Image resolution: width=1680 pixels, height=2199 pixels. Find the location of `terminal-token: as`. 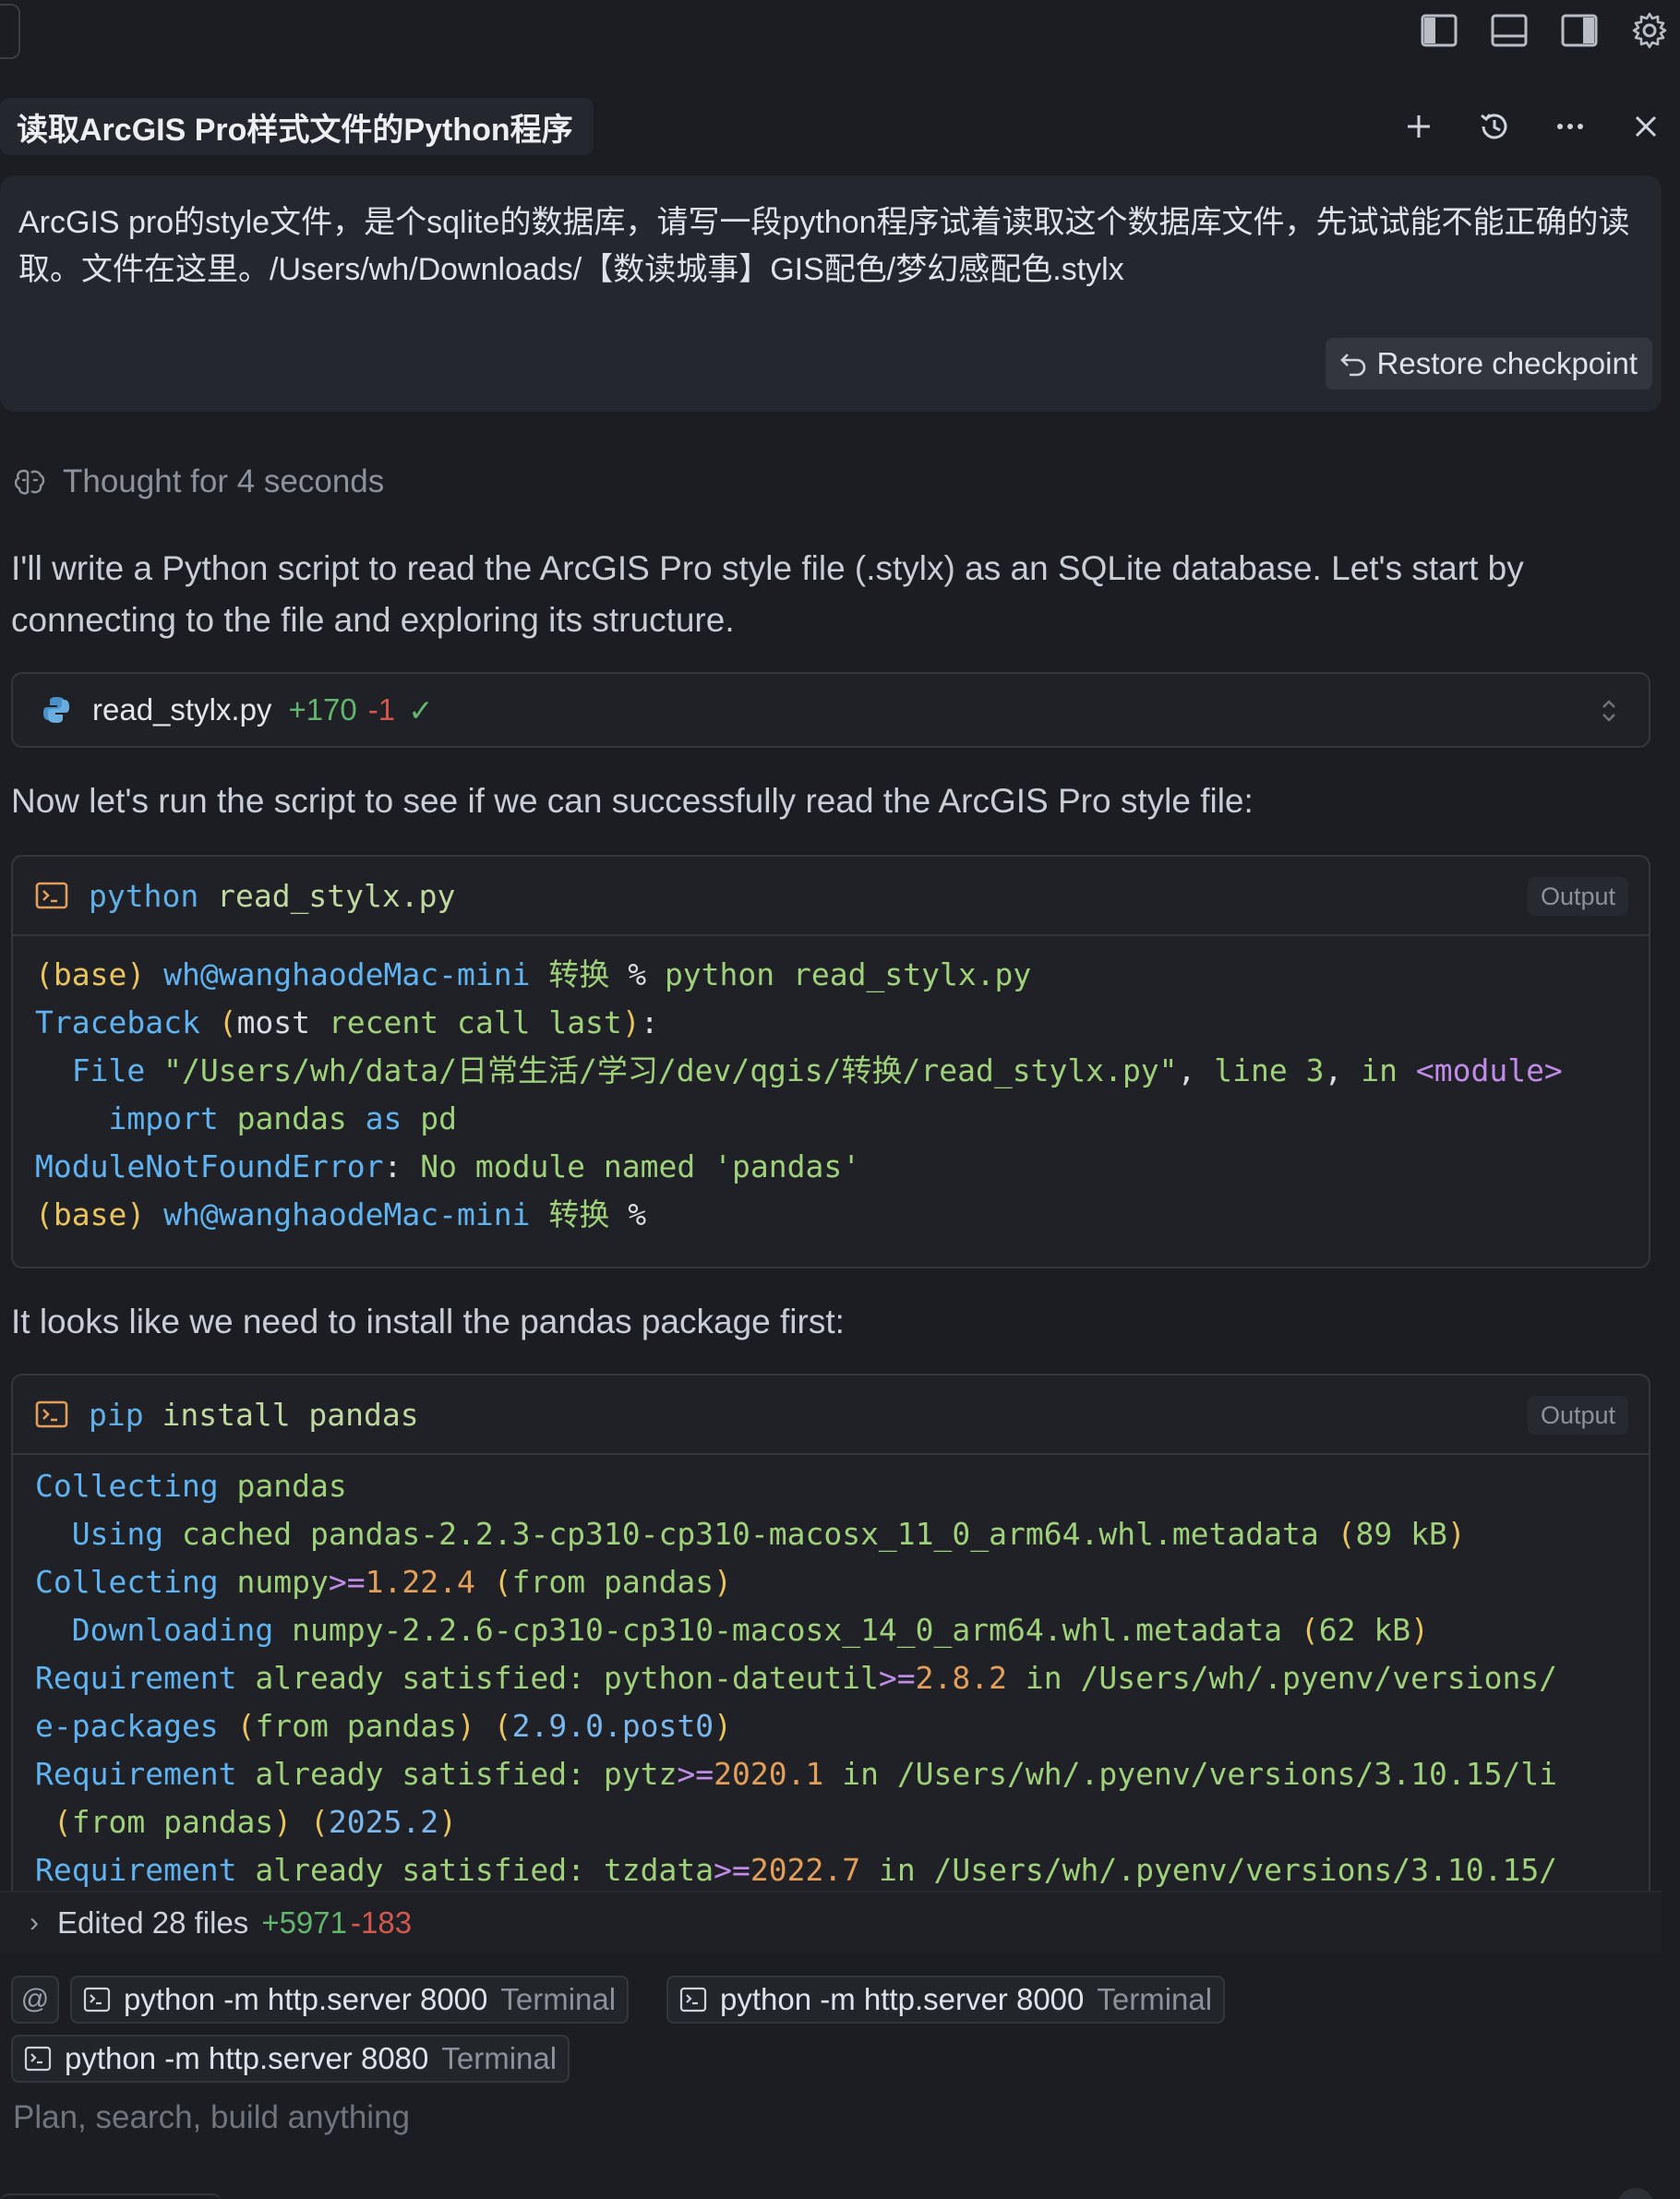

terminal-token: as is located at coordinates (383, 1118).